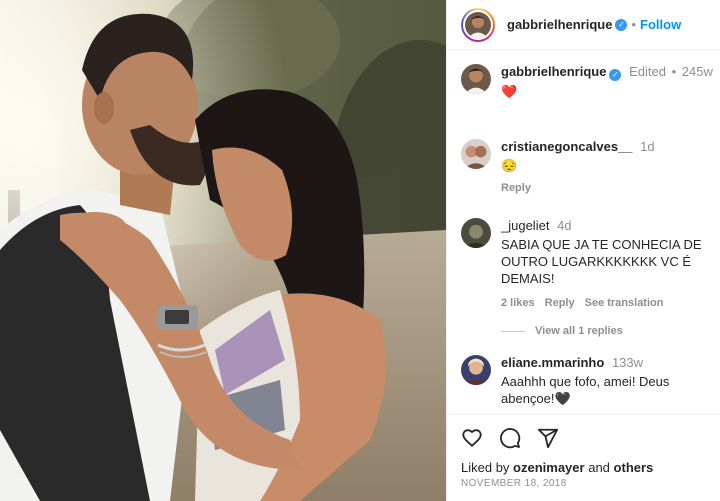 Image resolution: width=720 pixels, height=501 pixels. I want to click on comment-text: 😔, so click(509, 165).